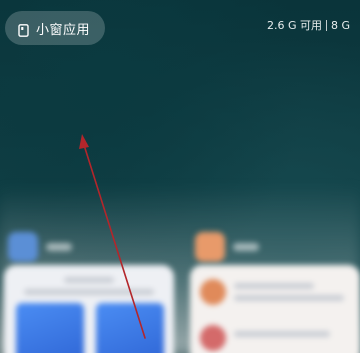  What do you see at coordinates (112, 236) in the screenshot?
I see `swipe-up-arrow-icon` at bounding box center [112, 236].